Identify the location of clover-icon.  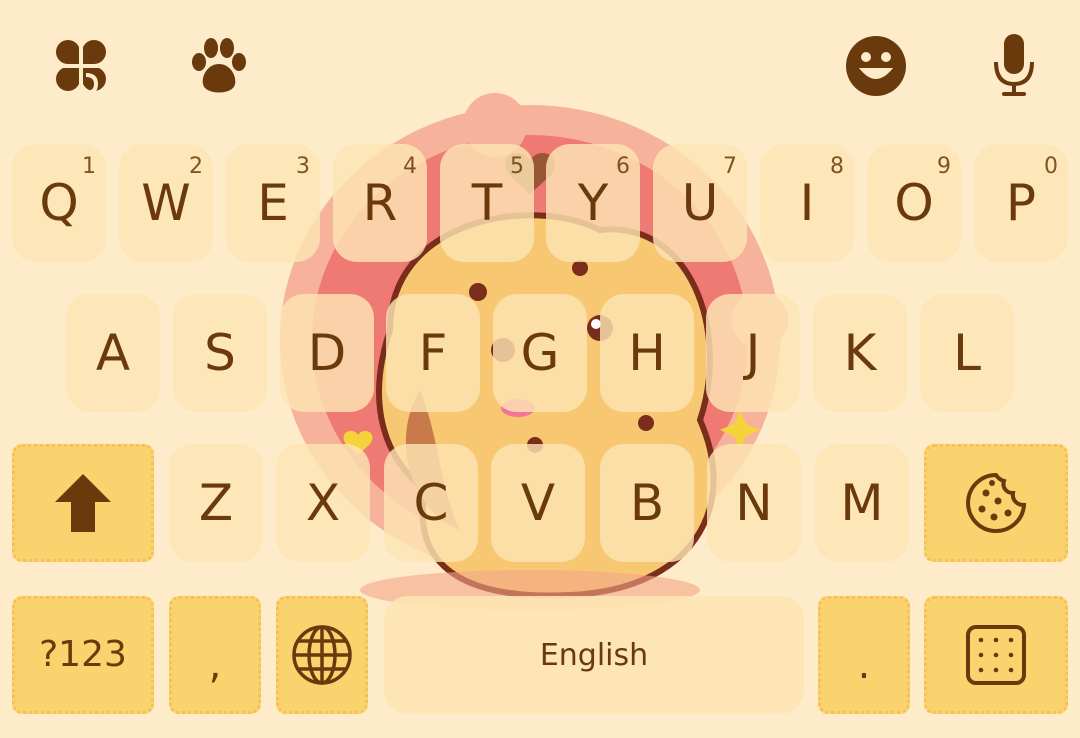
(81, 66).